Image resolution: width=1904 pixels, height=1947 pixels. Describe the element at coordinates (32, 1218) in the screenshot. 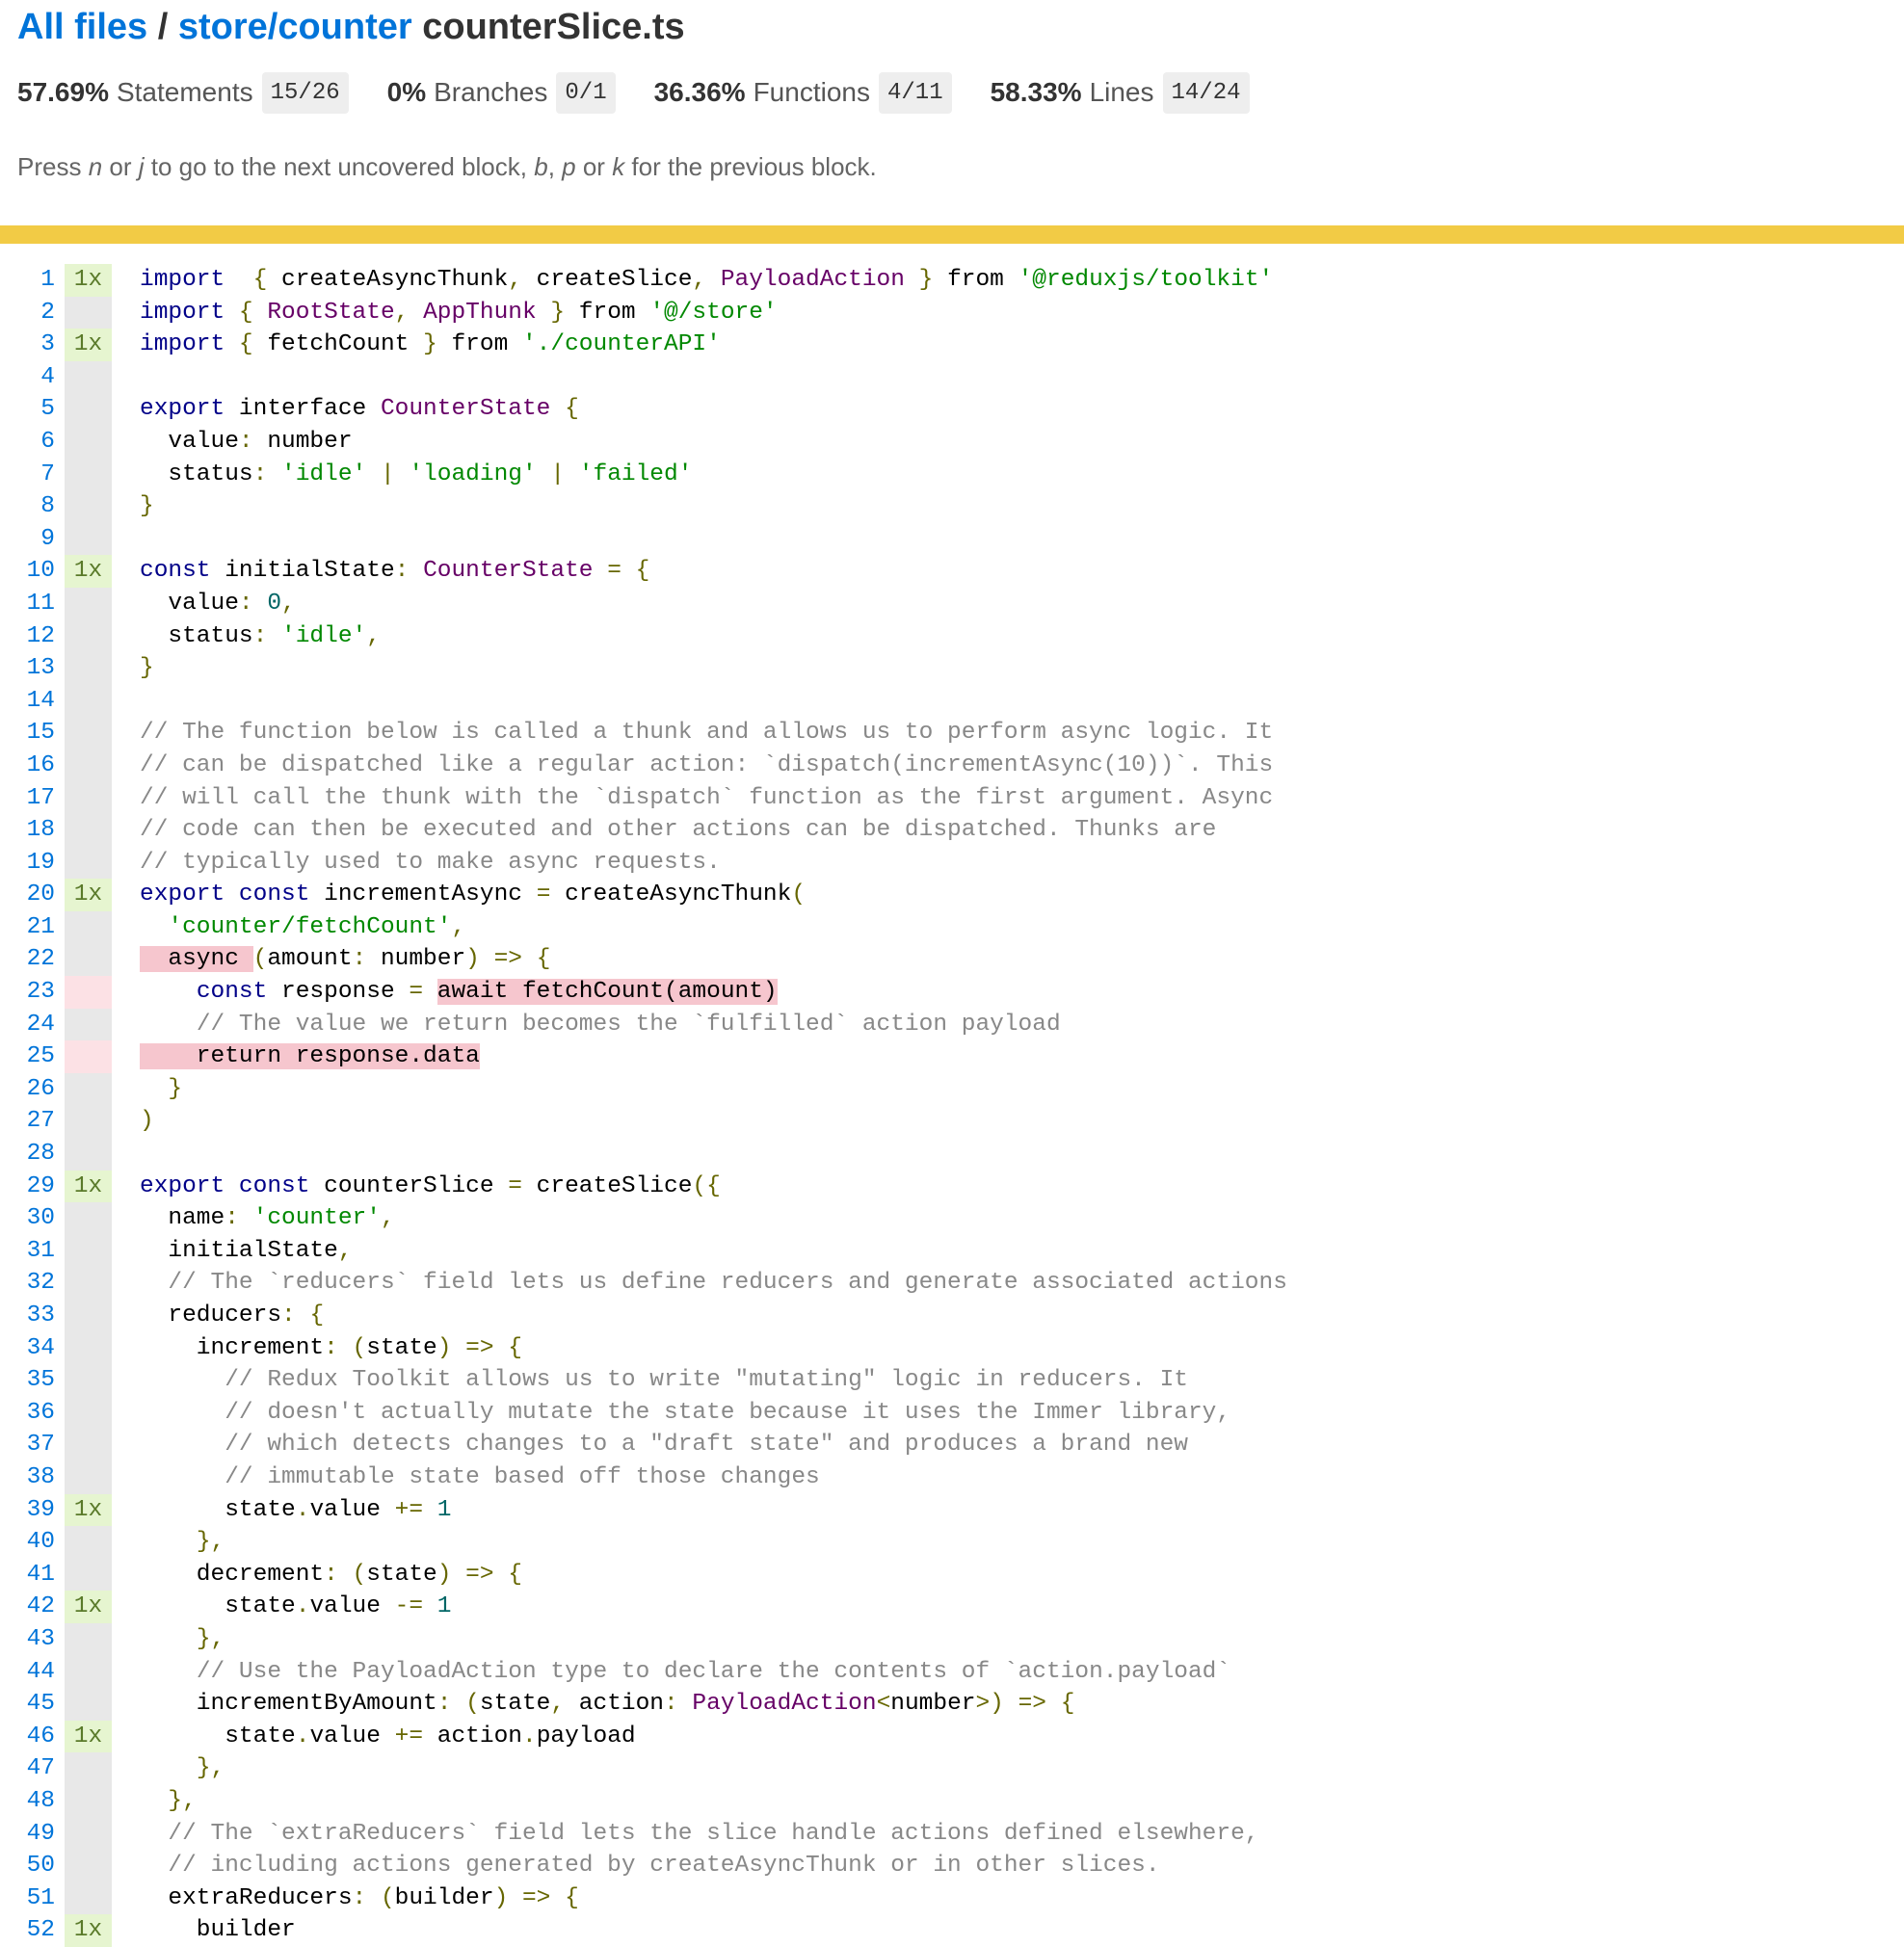

I see `line-number-link: 30` at that location.